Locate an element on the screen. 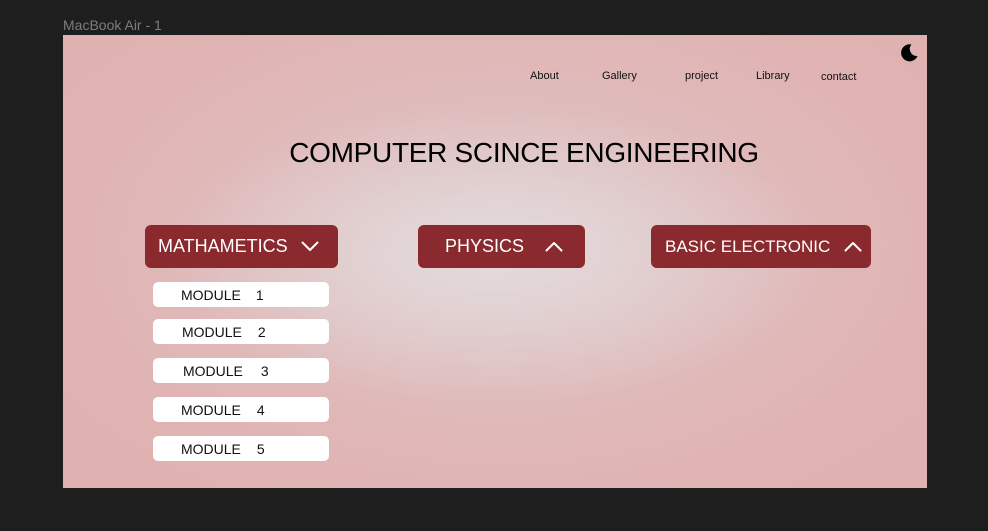 Image resolution: width=988 pixels, height=531 pixels. basic-electronic-dropdown-button: BASIC ELECTRONIC is located at coordinates (761, 246).